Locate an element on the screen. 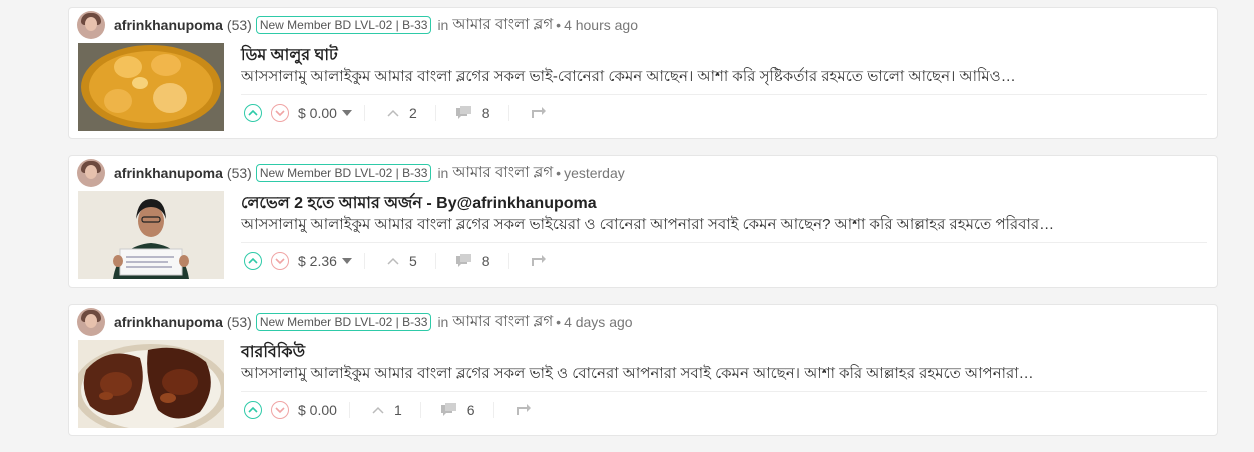  post-actions: $ 0.00 1 6 is located at coordinates (388, 410).